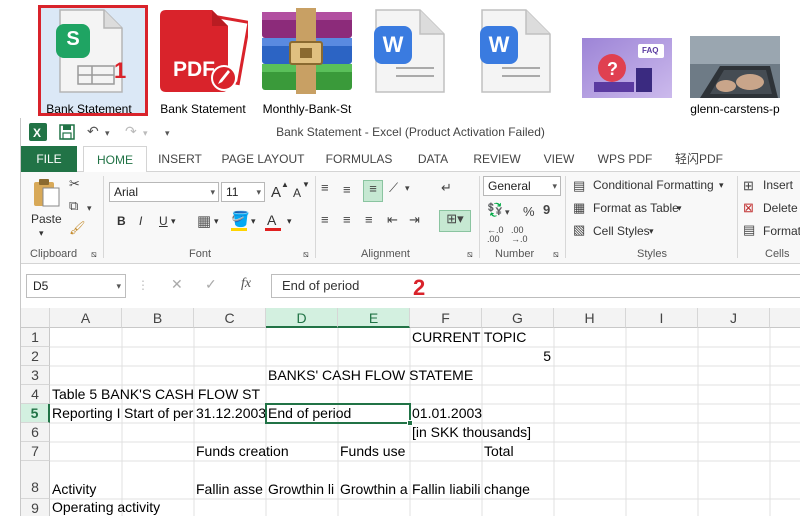  Describe the element at coordinates (446, 489) in the screenshot. I see `cell-f8: Fallin liabili` at that location.